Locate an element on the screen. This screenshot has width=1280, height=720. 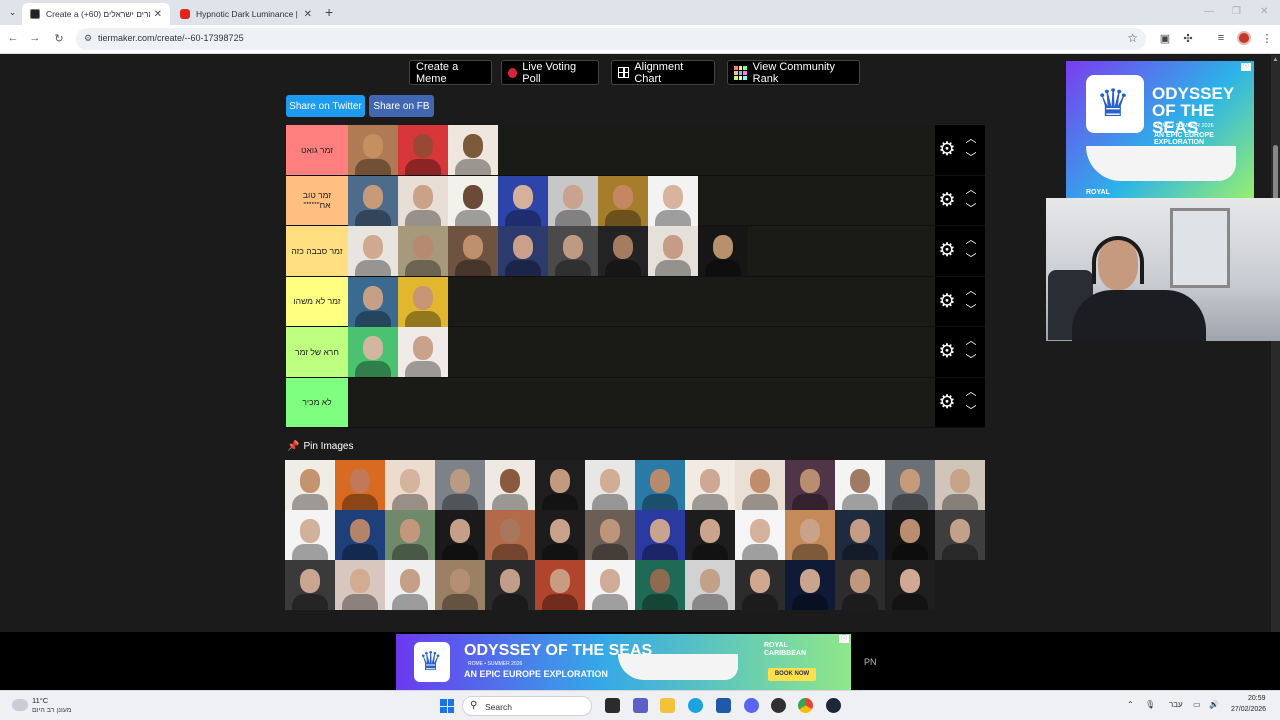
live-voting-button: Live Voting Poll is located at coordinates (550, 72).